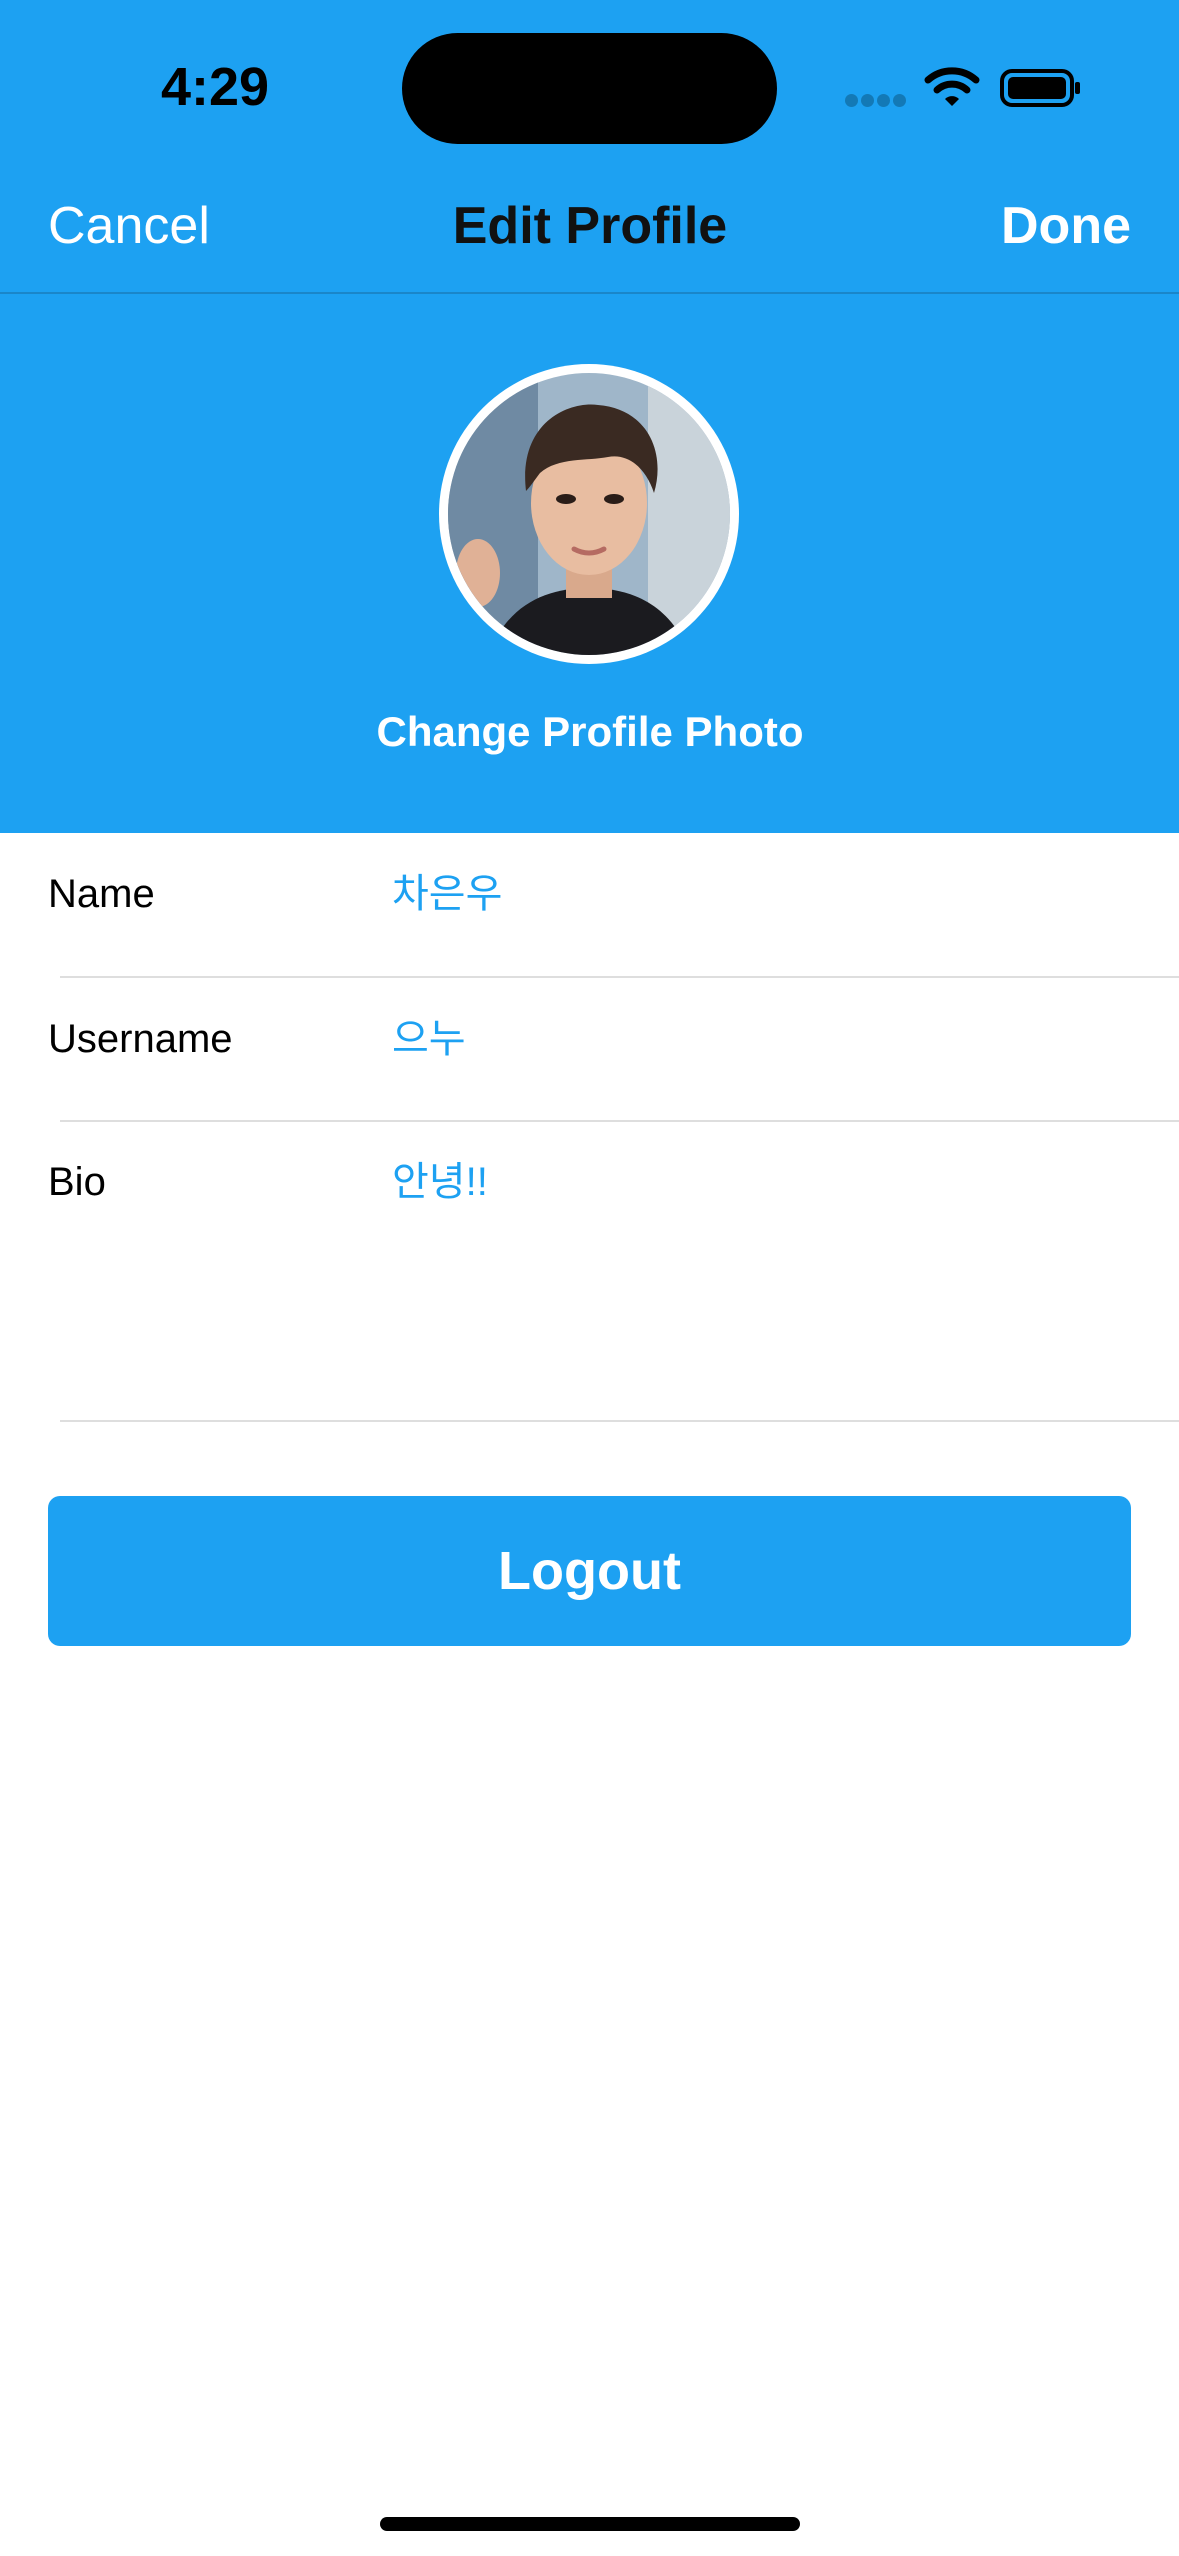 This screenshot has width=1179, height=2556. I want to click on done-button: Done, so click(1066, 226).